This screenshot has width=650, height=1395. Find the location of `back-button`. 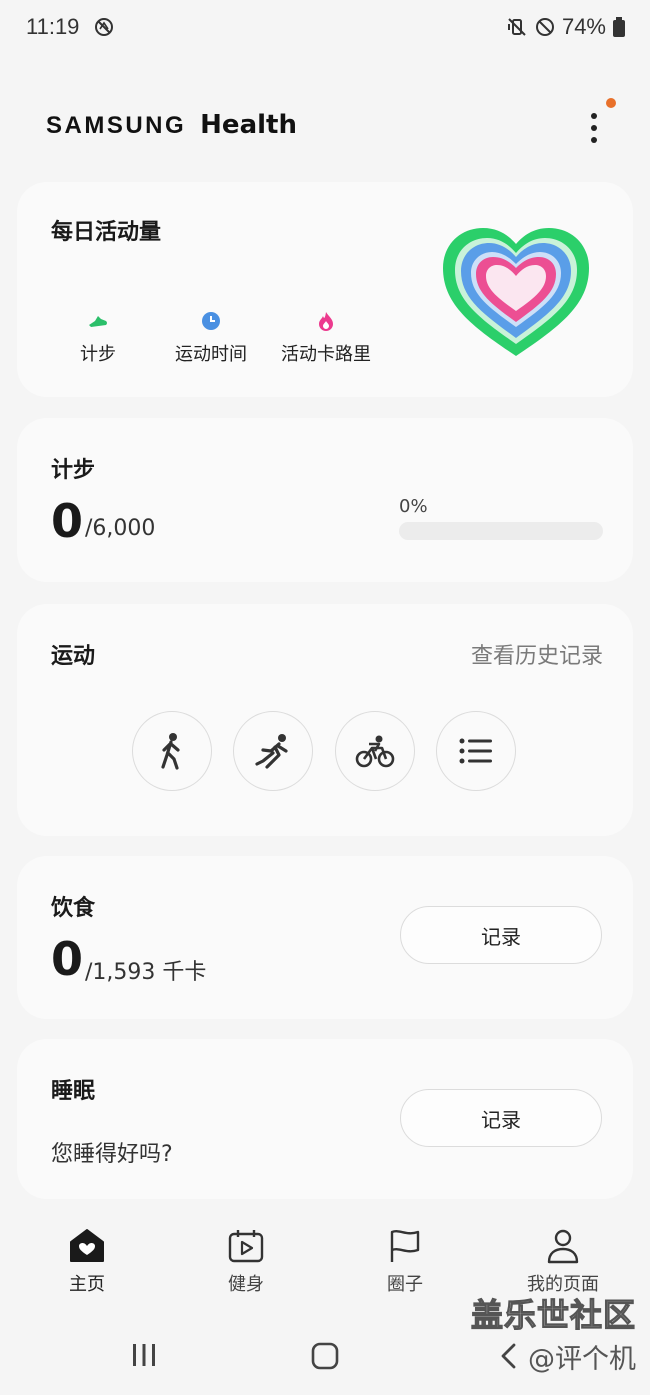

back-button is located at coordinates (508, 1358).